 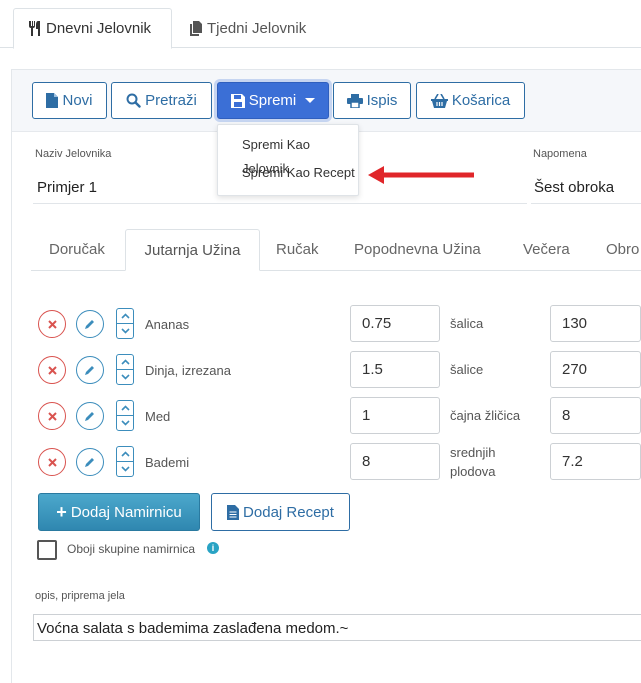 What do you see at coordinates (417, 250) in the screenshot?
I see `tab-afternoon-snack: Popodnevna Užina` at bounding box center [417, 250].